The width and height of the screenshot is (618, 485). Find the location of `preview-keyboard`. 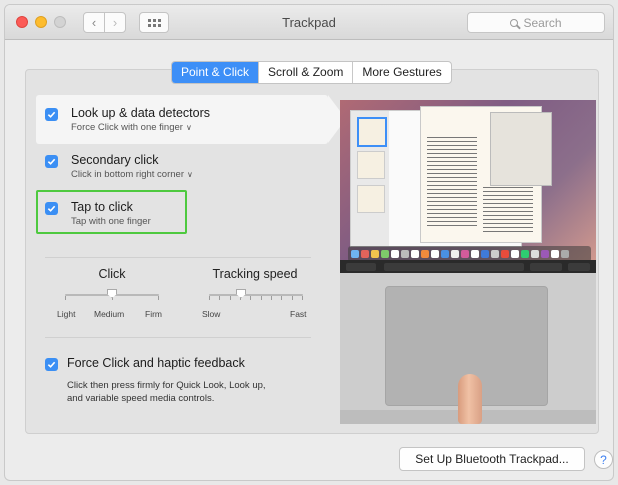

preview-keyboard is located at coordinates (468, 266).